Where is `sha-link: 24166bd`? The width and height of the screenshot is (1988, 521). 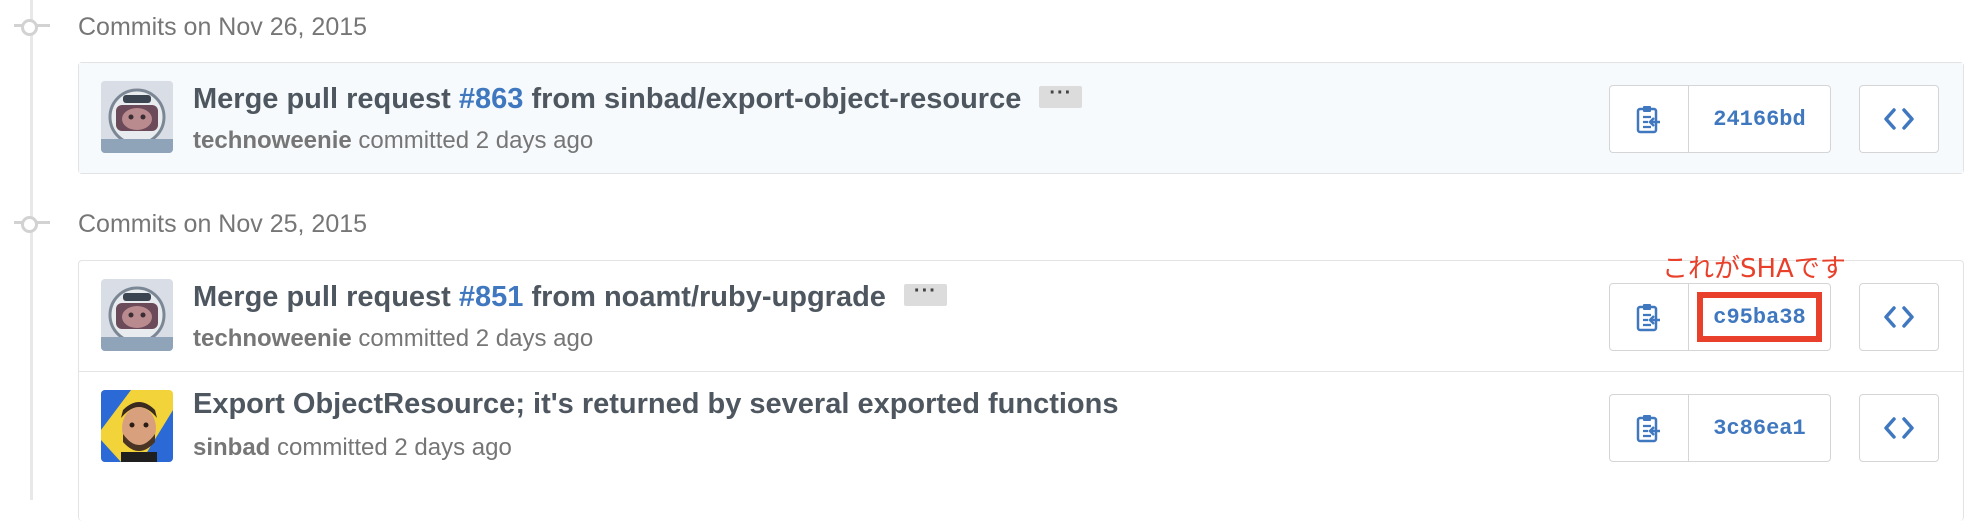
sha-link: 24166bd is located at coordinates (1759, 119).